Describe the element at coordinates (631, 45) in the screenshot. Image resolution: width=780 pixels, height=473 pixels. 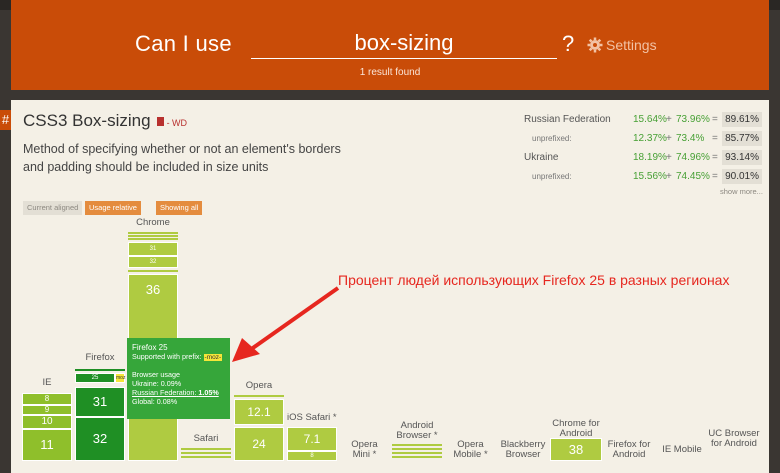
I see `settings-label: Settings` at that location.